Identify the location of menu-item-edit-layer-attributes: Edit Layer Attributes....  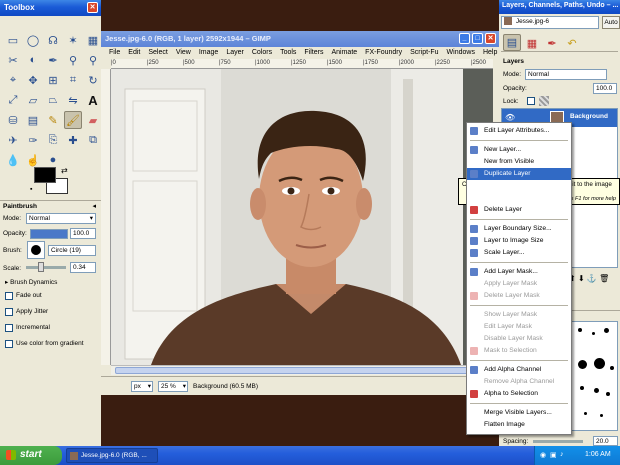
(519, 131).